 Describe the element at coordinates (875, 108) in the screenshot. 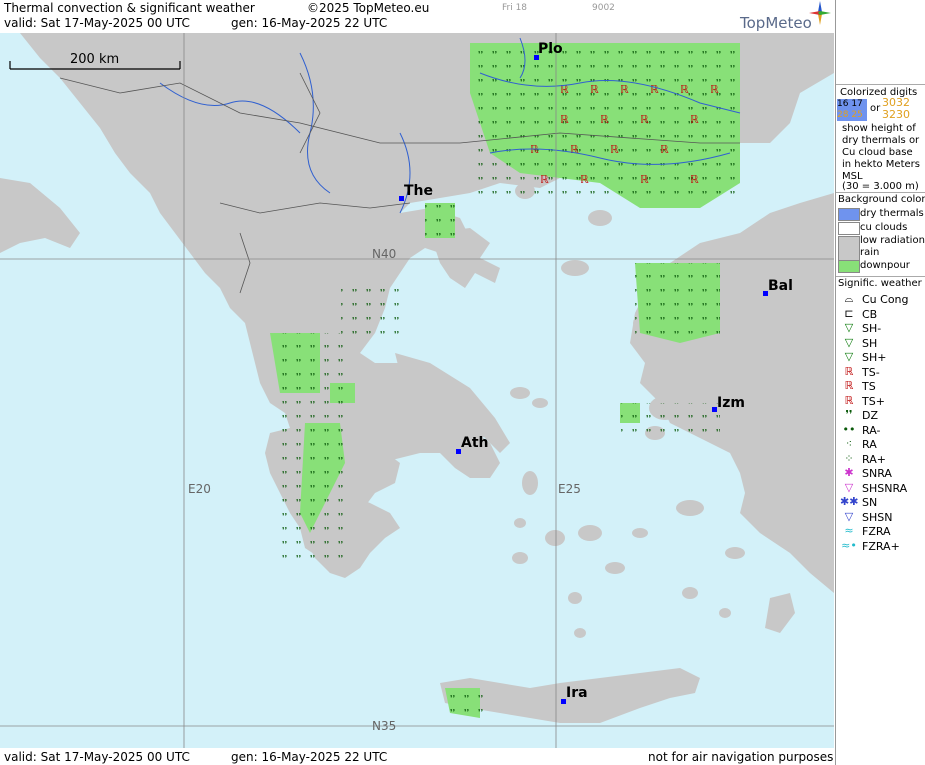

I see `legend-or: or` at that location.